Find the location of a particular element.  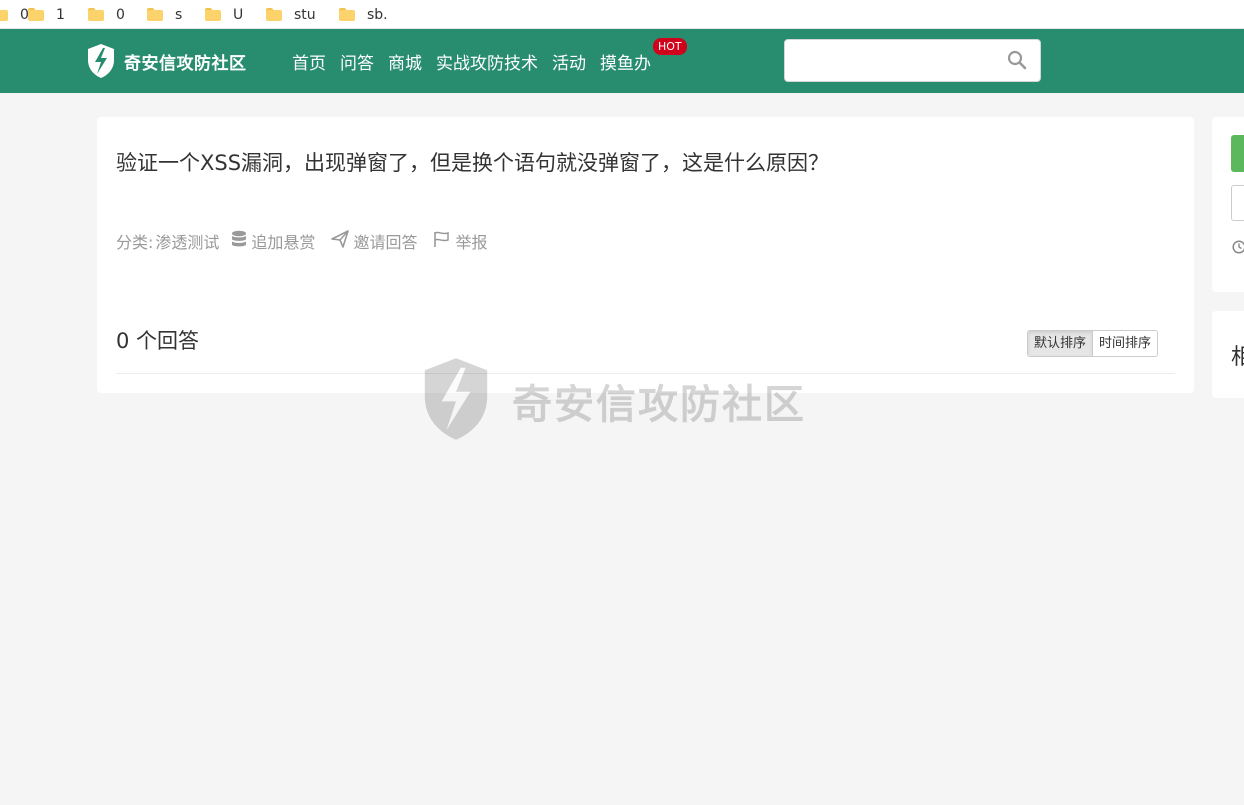

search-input is located at coordinates (893, 61).